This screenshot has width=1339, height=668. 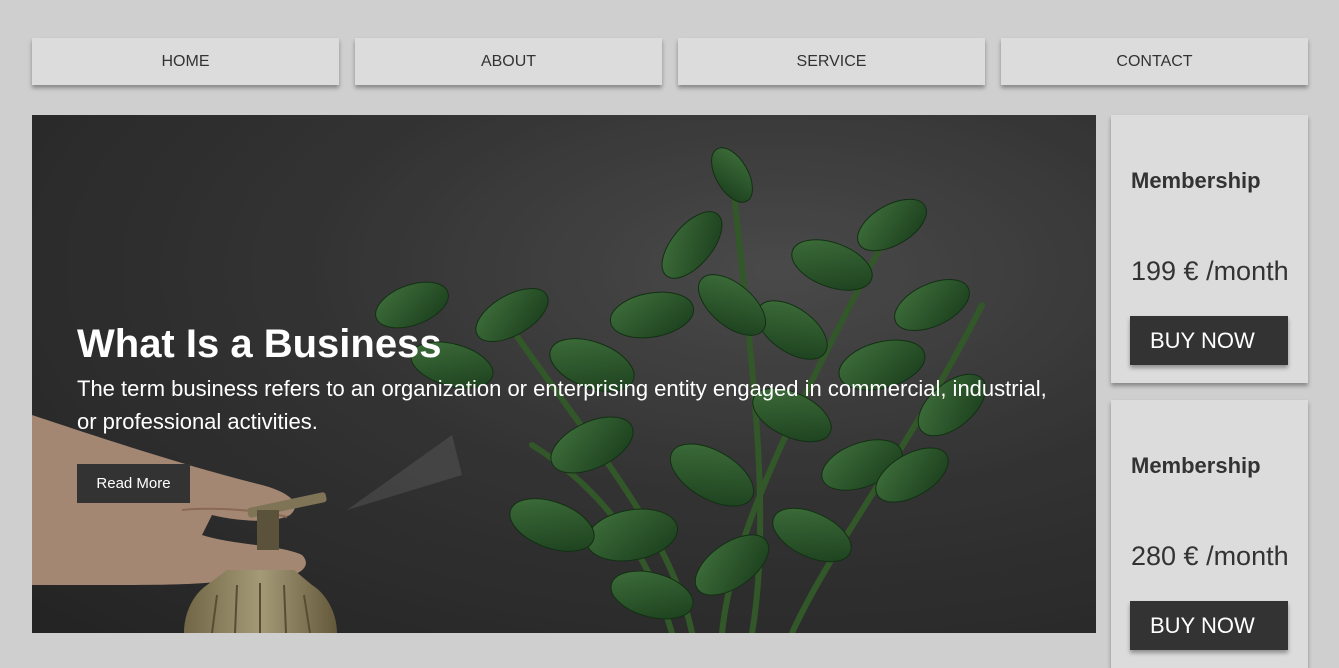 What do you see at coordinates (1209, 249) in the screenshot?
I see `pricing-card: Membership 199 € /month BUY NOW` at bounding box center [1209, 249].